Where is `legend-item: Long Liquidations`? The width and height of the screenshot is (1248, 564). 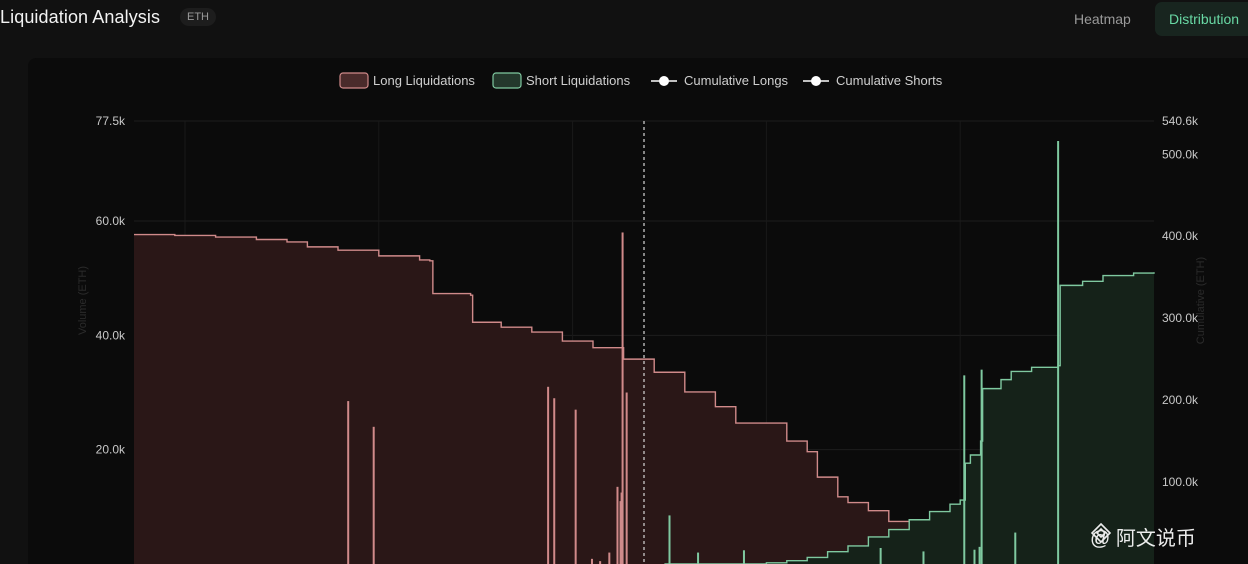
legend-item: Long Liquidations is located at coordinates (407, 80).